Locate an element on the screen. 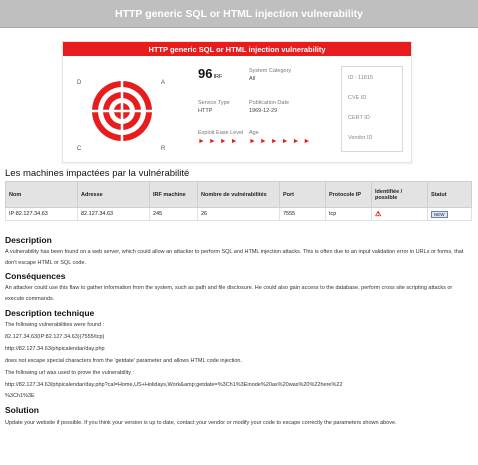  cert-id-label: CERT ID is located at coordinates (359, 118).